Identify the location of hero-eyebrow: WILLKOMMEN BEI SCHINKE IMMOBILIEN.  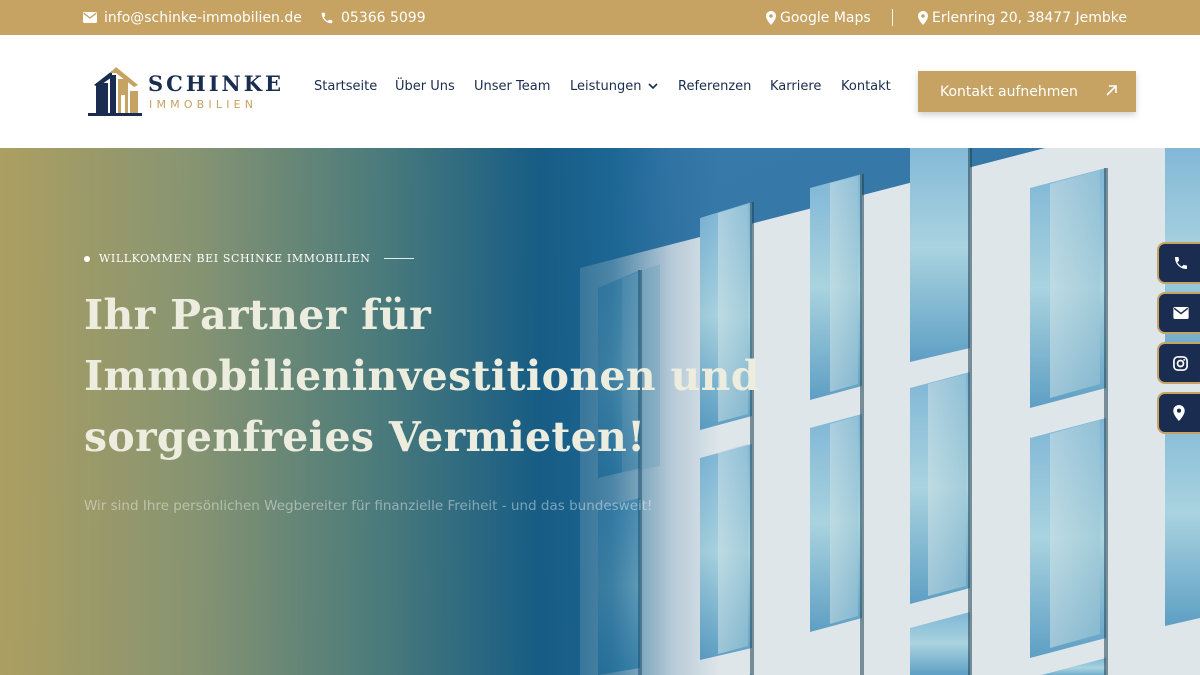
(249, 258).